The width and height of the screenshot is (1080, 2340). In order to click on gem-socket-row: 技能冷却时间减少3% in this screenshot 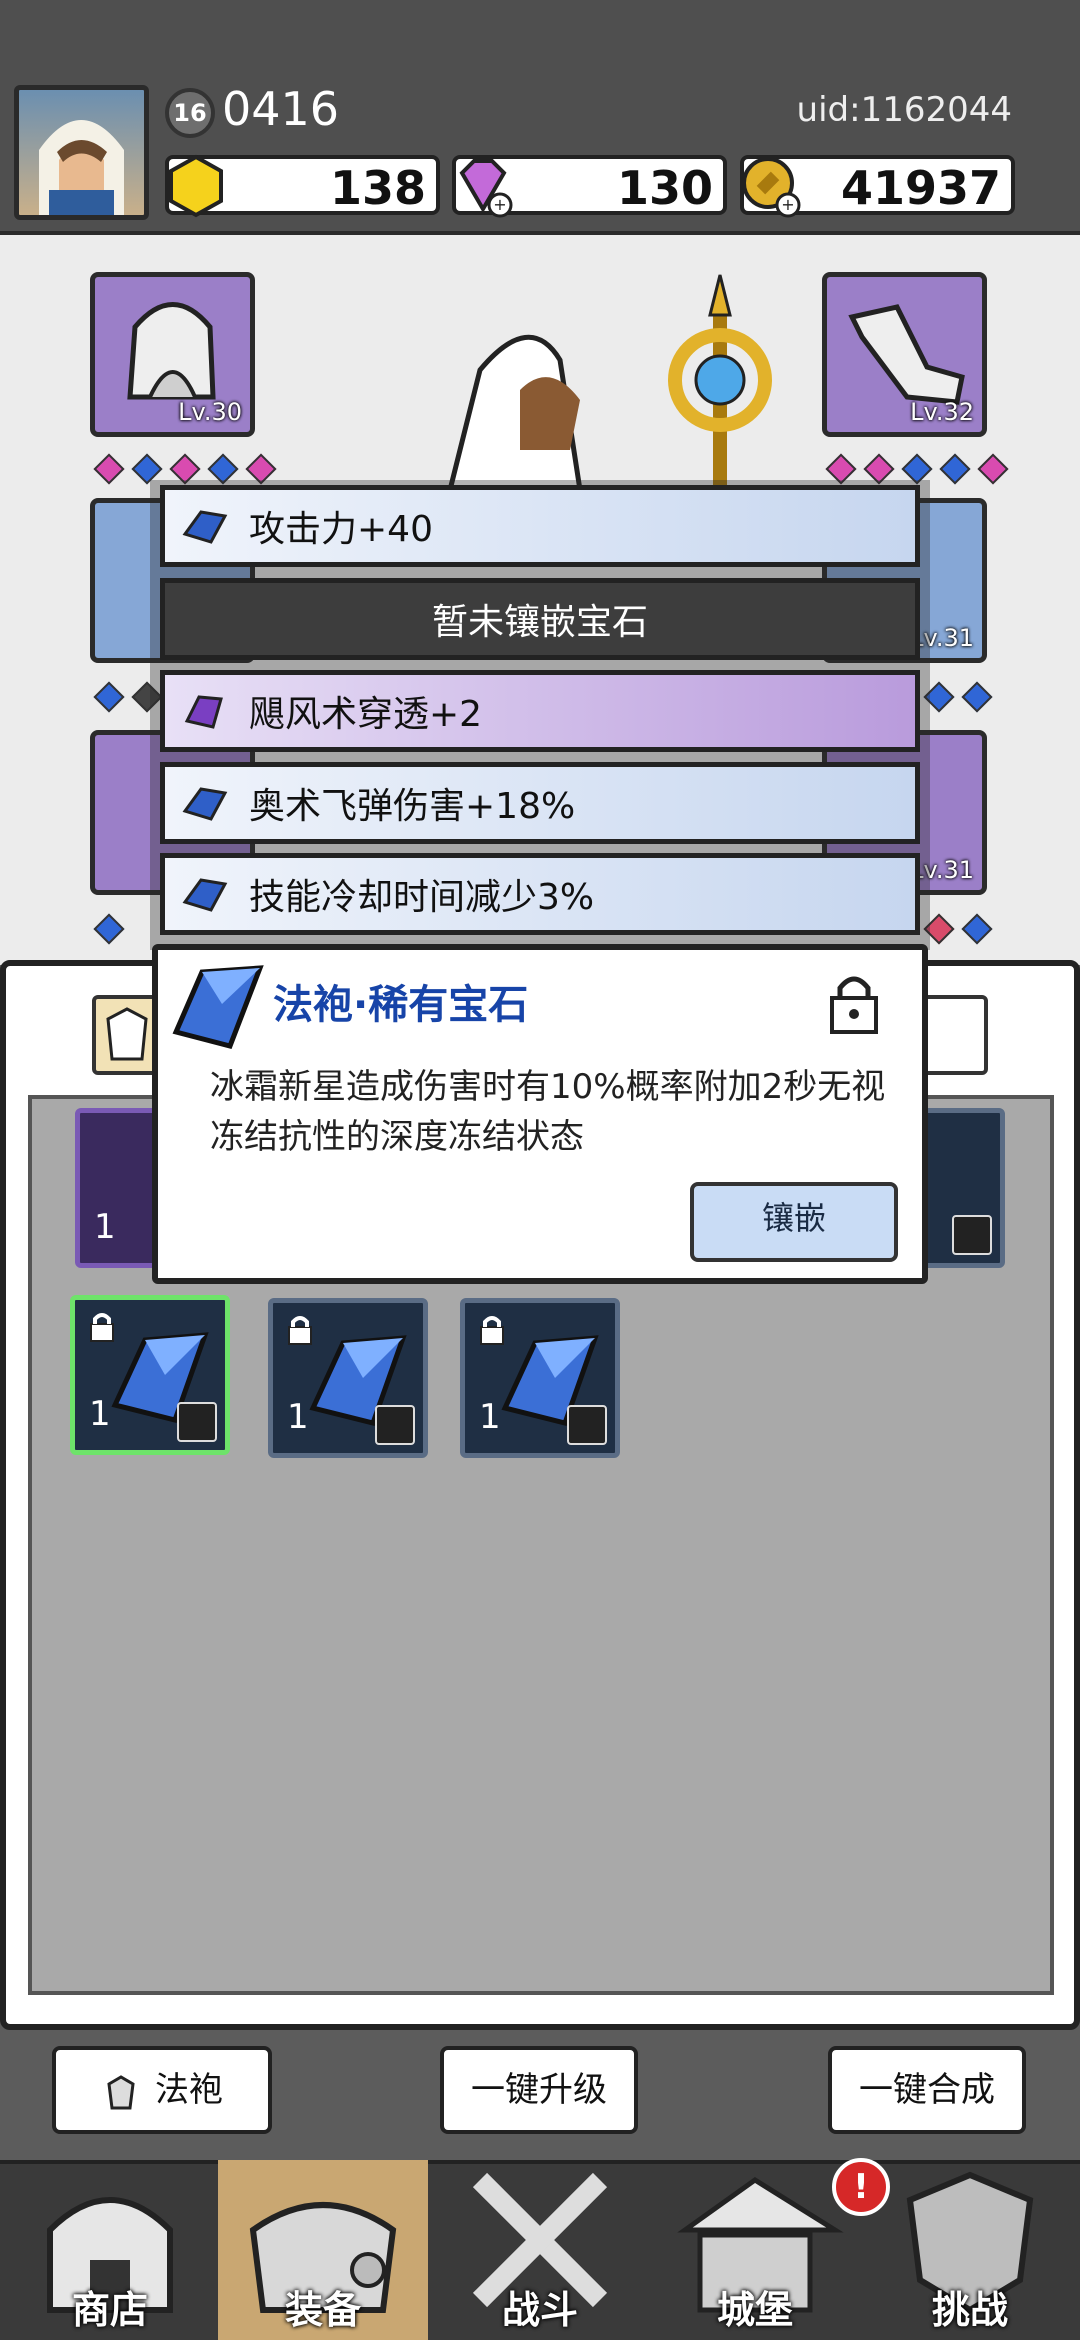, I will do `click(540, 894)`.